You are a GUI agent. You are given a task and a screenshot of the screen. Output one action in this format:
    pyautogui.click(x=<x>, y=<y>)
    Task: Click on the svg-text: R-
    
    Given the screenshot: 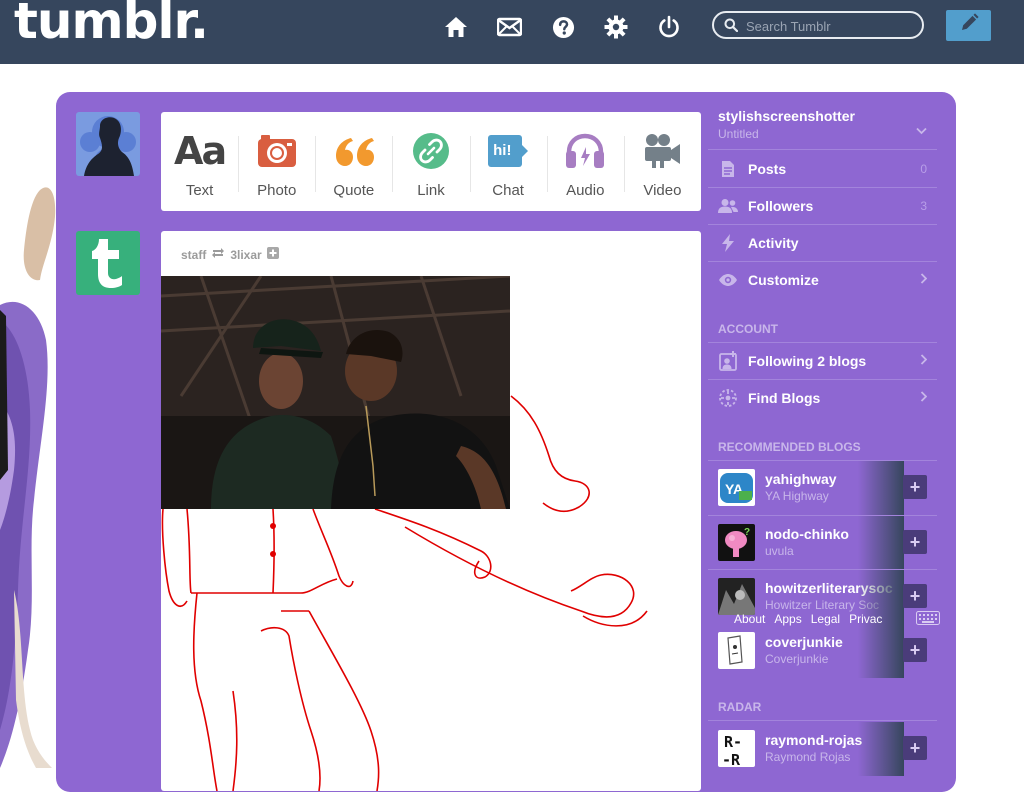 What is the action you would take?
    pyautogui.click(x=733, y=742)
    